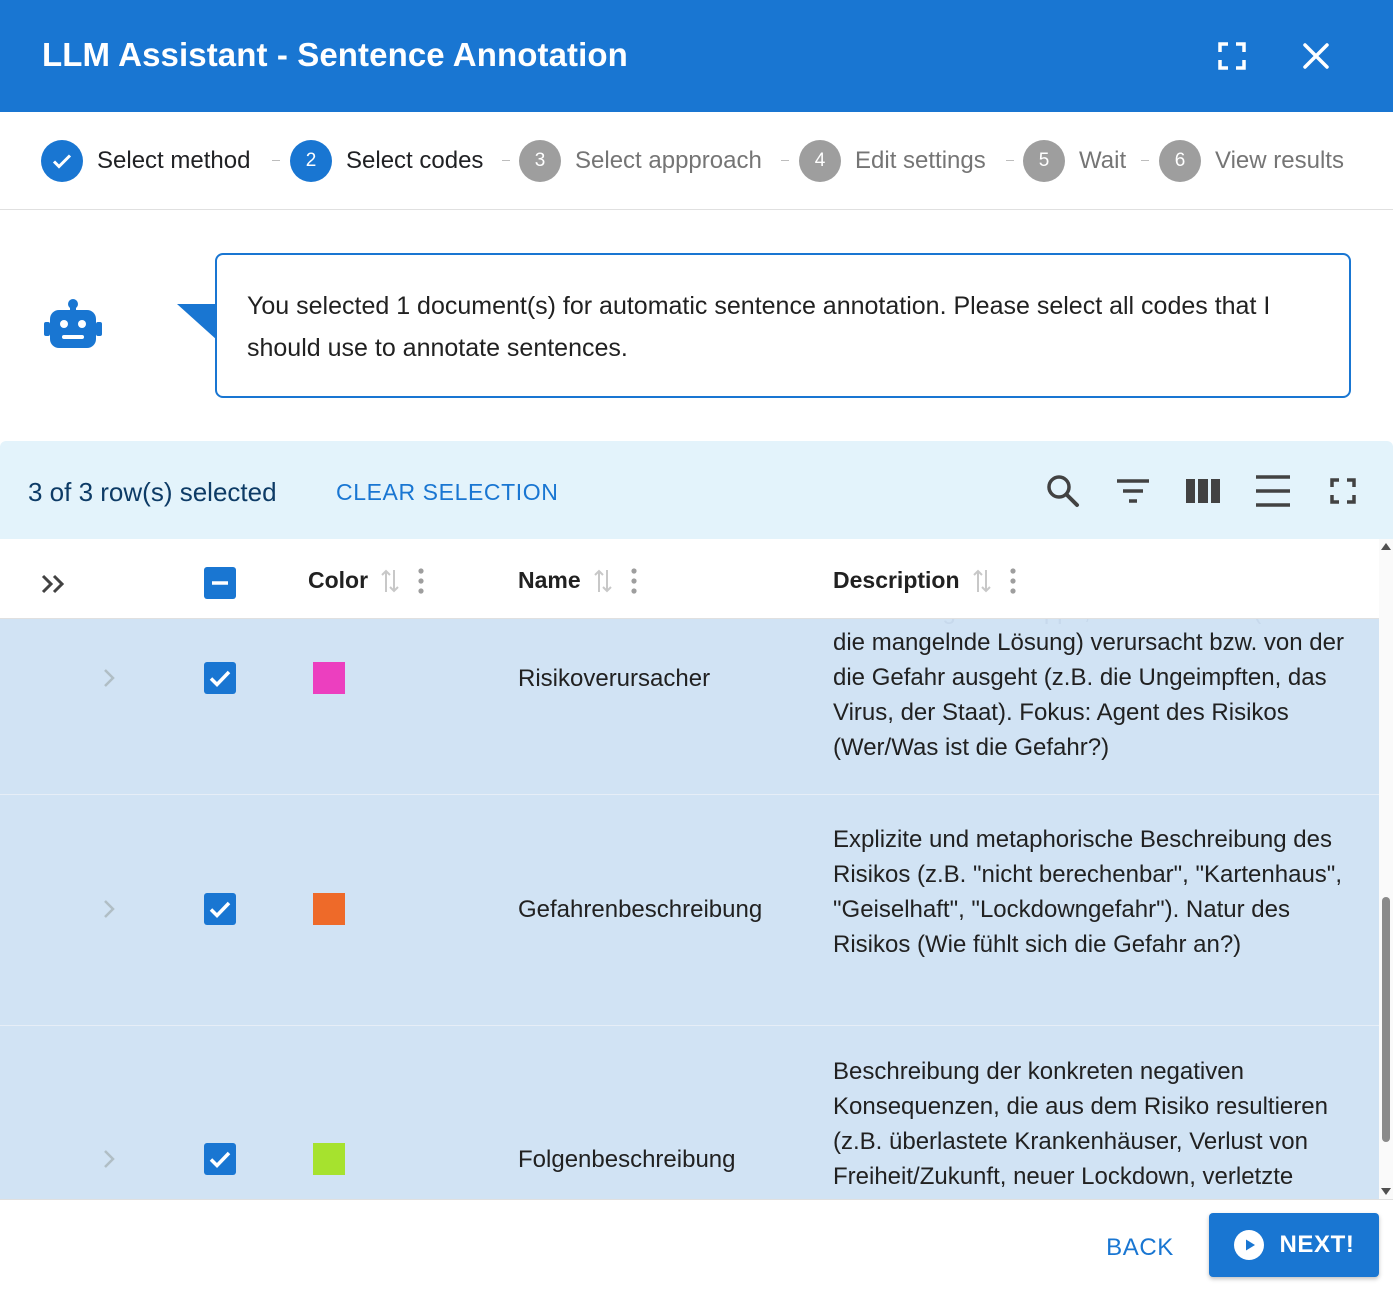 This screenshot has width=1393, height=1296. I want to click on dialog-title: LLM Assistant - Sentence Annotation, so click(335, 54).